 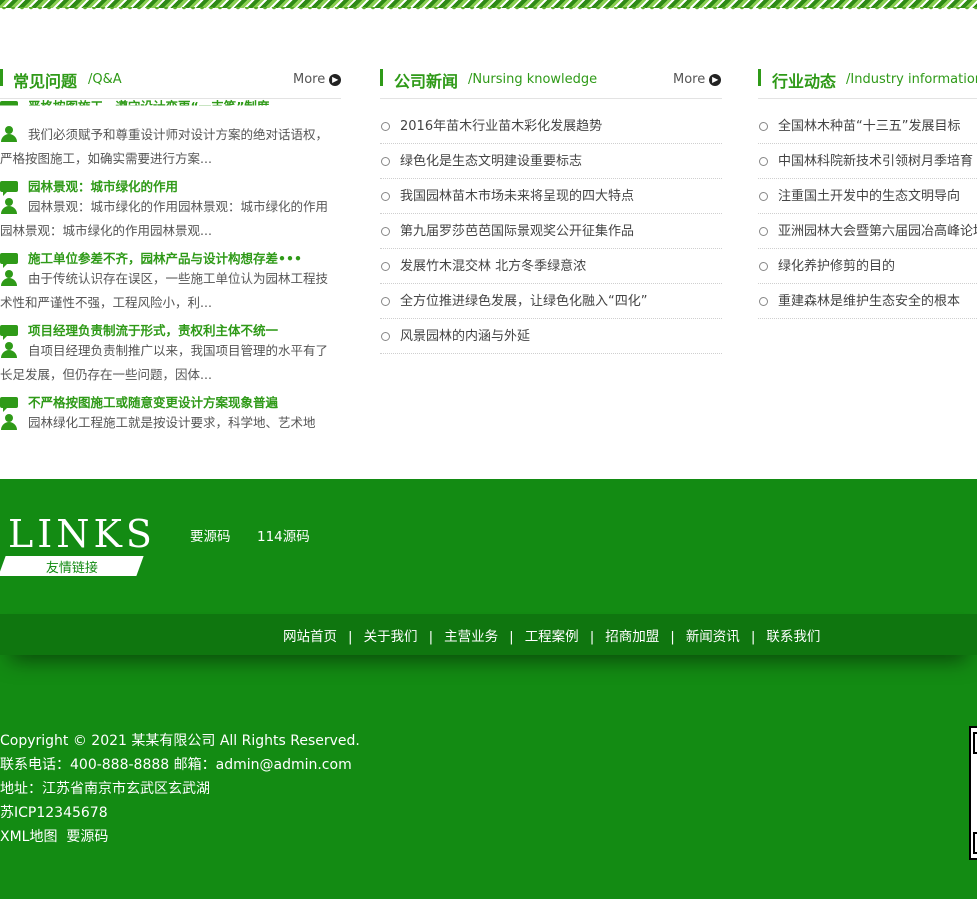 What do you see at coordinates (552, 637) in the screenshot?
I see `nav-cases: 工程案例` at bounding box center [552, 637].